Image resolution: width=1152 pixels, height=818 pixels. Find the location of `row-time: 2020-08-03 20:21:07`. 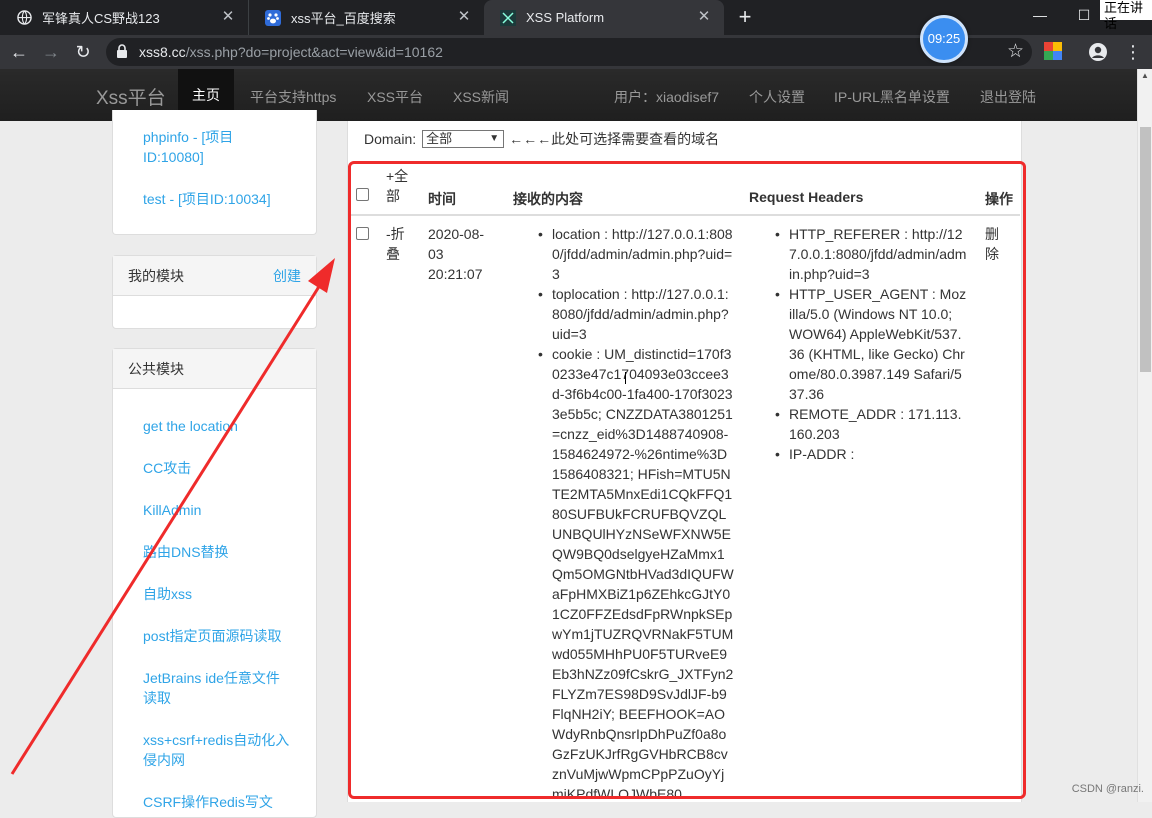

row-time: 2020-08-03 20:21:07 is located at coordinates (460, 254).